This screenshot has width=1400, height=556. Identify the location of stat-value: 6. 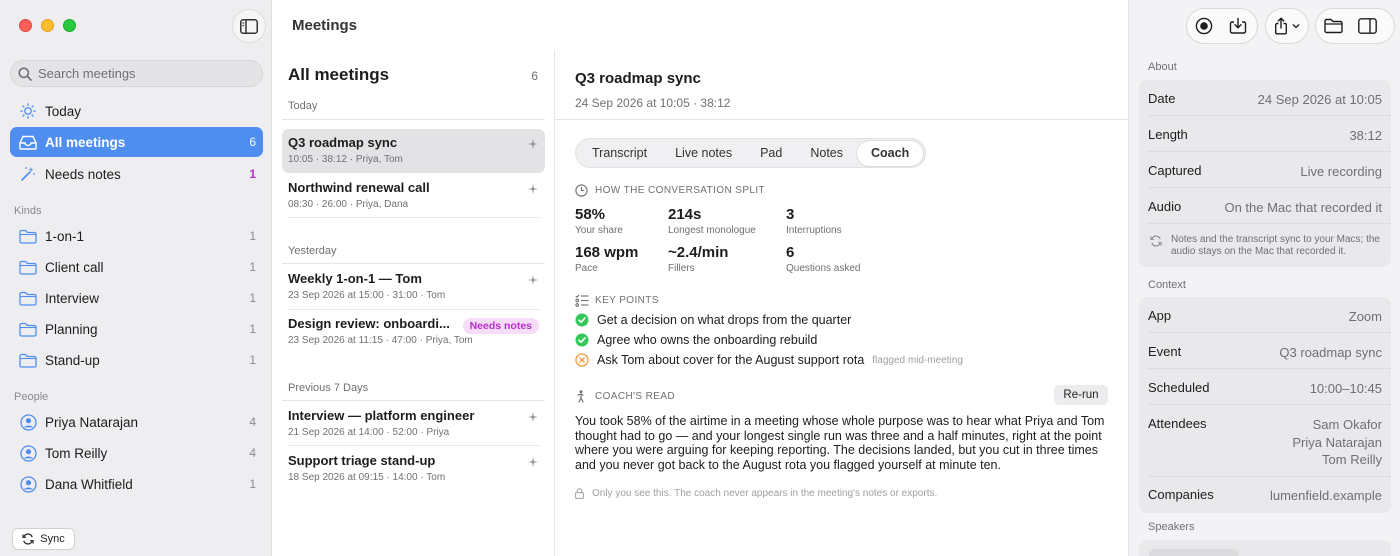
(790, 252).